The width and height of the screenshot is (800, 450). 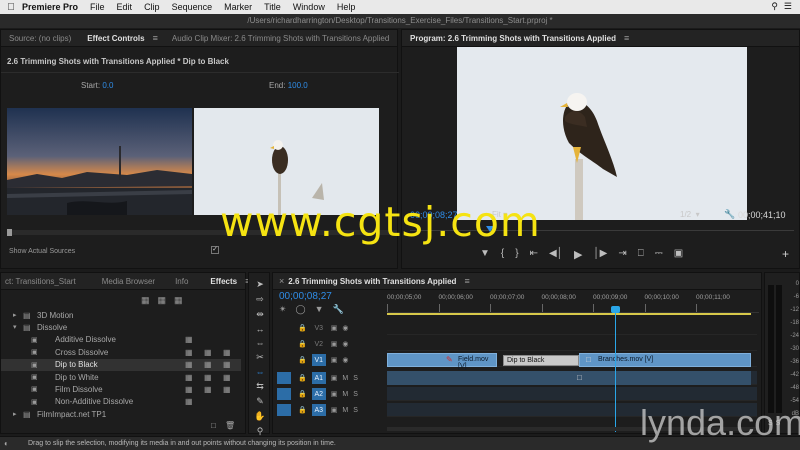 What do you see at coordinates (541, 360) in the screenshot?
I see `transition-dip-to-black: Dip to Black` at bounding box center [541, 360].